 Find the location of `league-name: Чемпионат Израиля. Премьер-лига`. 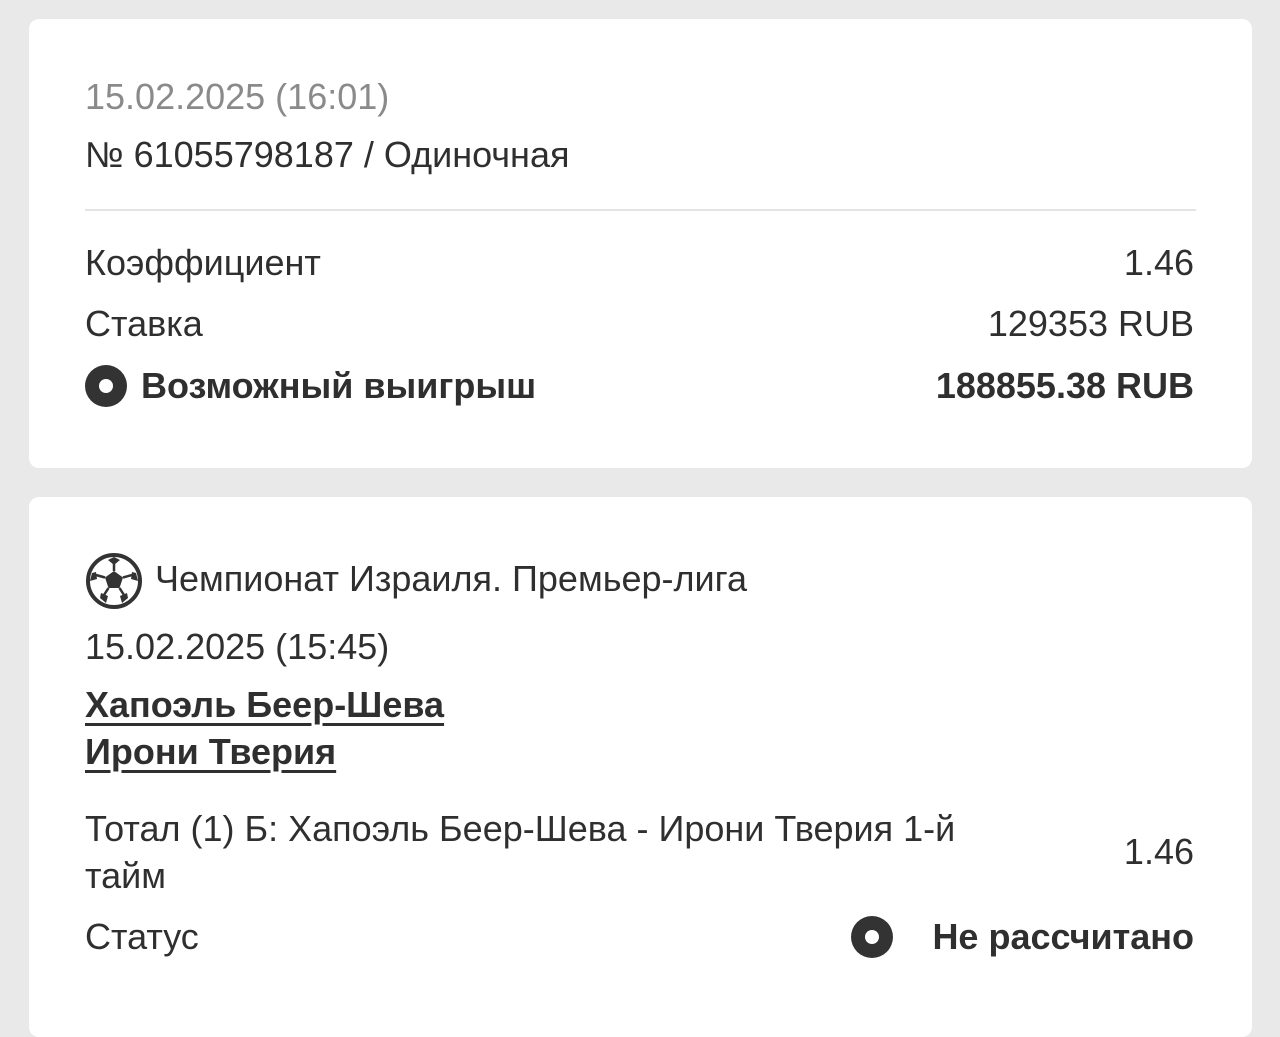

league-name: Чемпионат Израиля. Премьер-лига is located at coordinates (451, 578).